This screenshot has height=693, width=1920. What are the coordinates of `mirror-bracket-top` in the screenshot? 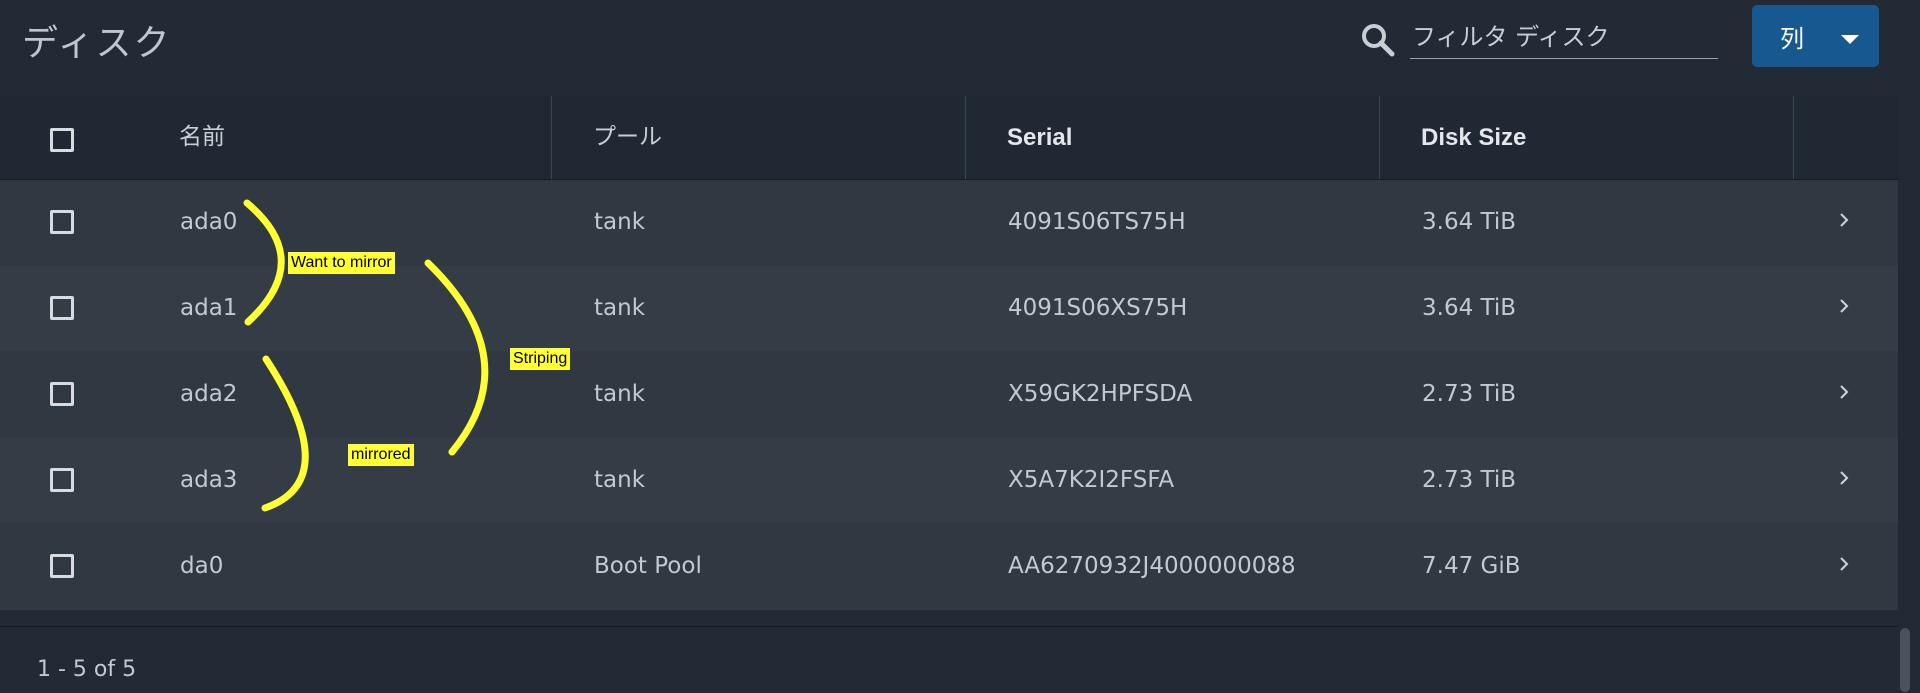 It's located at (264, 262).